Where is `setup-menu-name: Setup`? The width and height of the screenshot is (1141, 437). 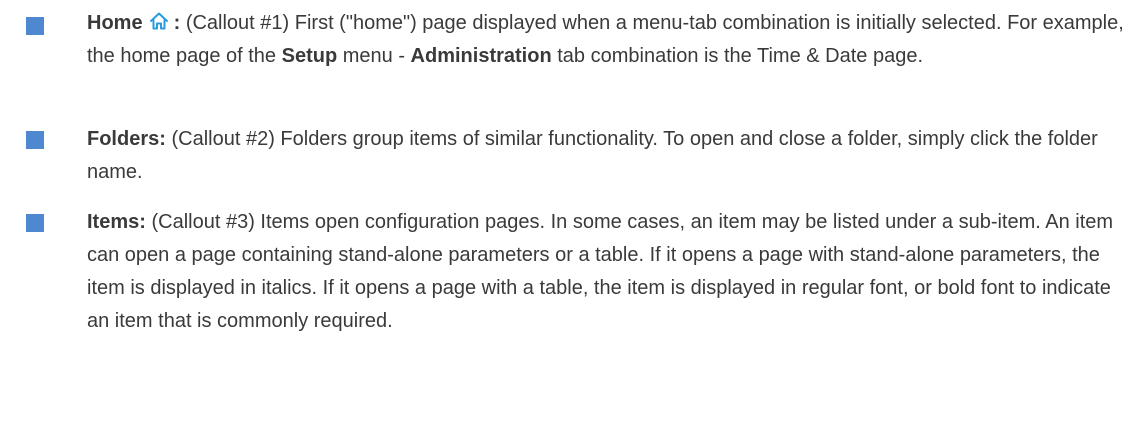 setup-menu-name: Setup is located at coordinates (309, 56).